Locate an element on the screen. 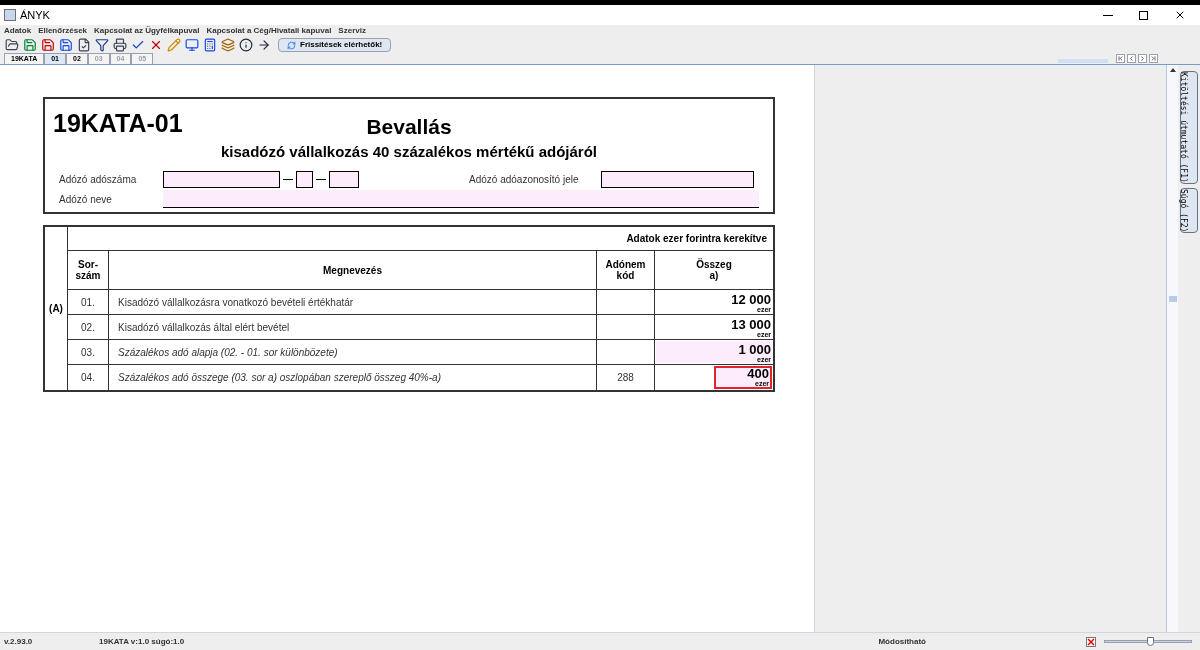 This screenshot has height=650, width=1200. tax-id-field is located at coordinates (677, 179).